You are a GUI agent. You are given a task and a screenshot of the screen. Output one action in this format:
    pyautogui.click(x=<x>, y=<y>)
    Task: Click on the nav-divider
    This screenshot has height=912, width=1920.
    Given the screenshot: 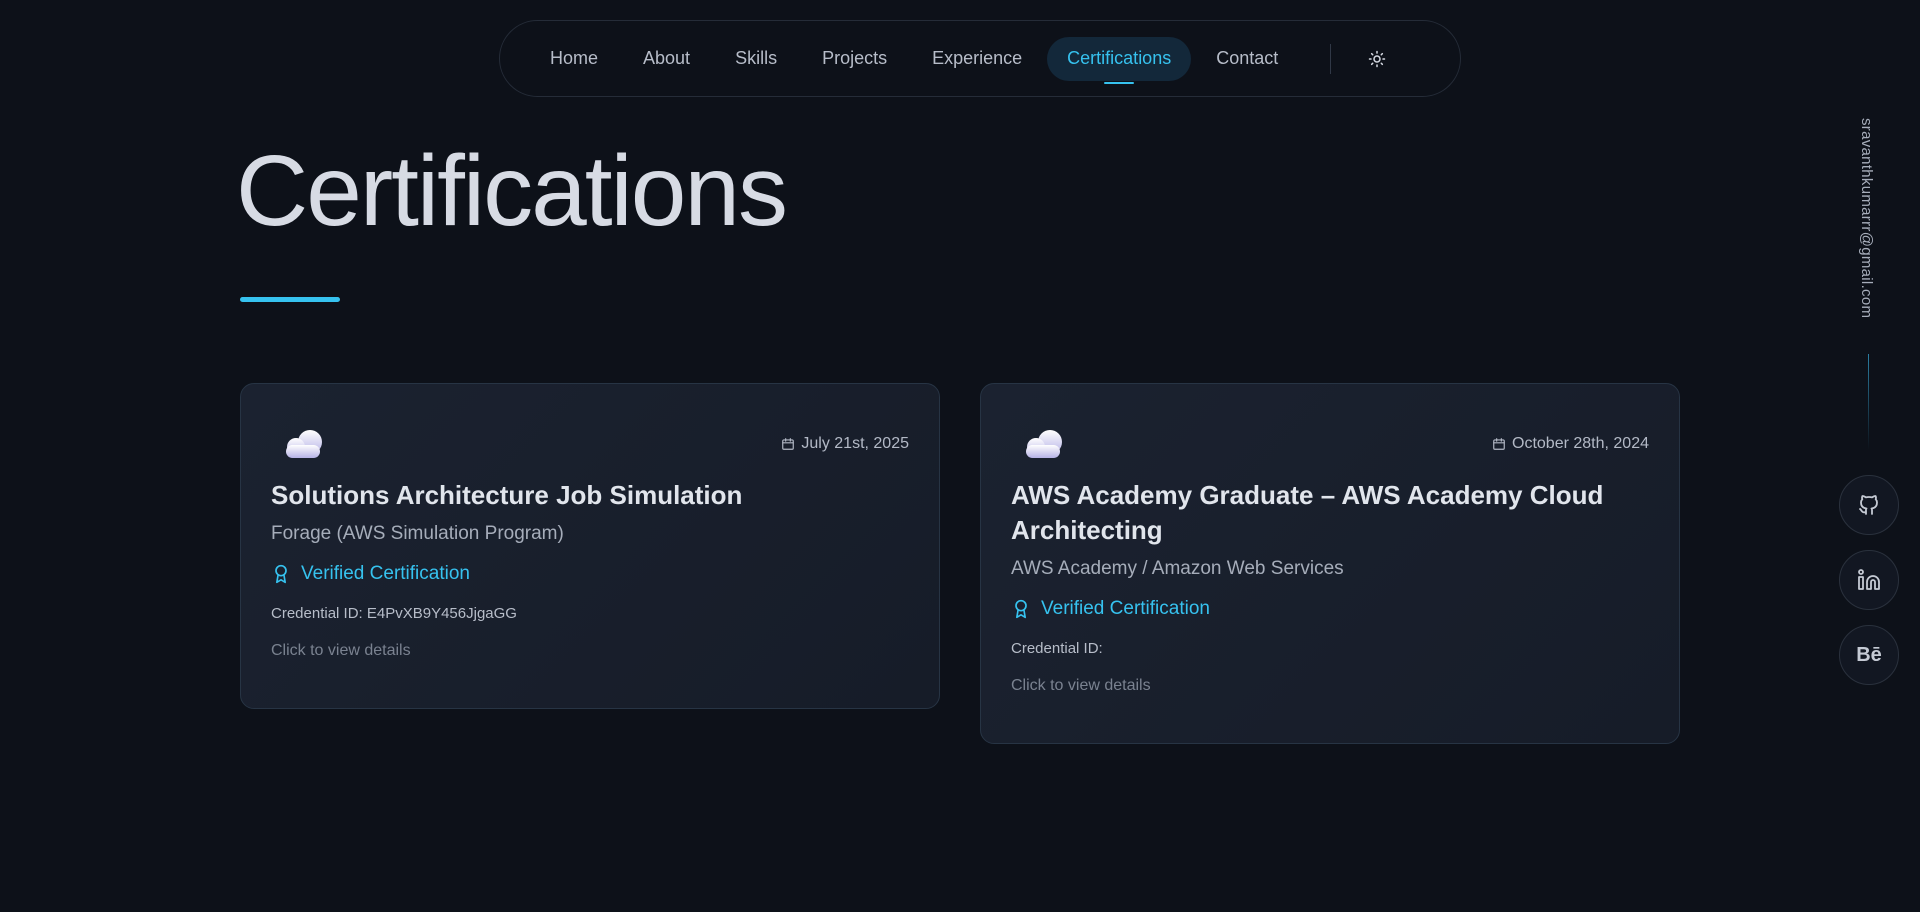 What is the action you would take?
    pyautogui.click(x=1331, y=58)
    